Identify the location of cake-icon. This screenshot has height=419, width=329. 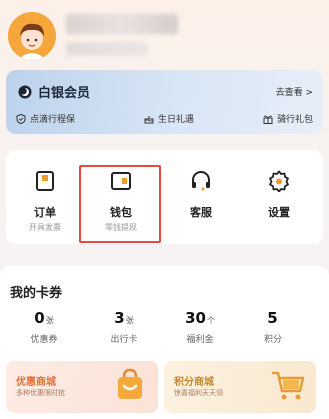
(149, 119).